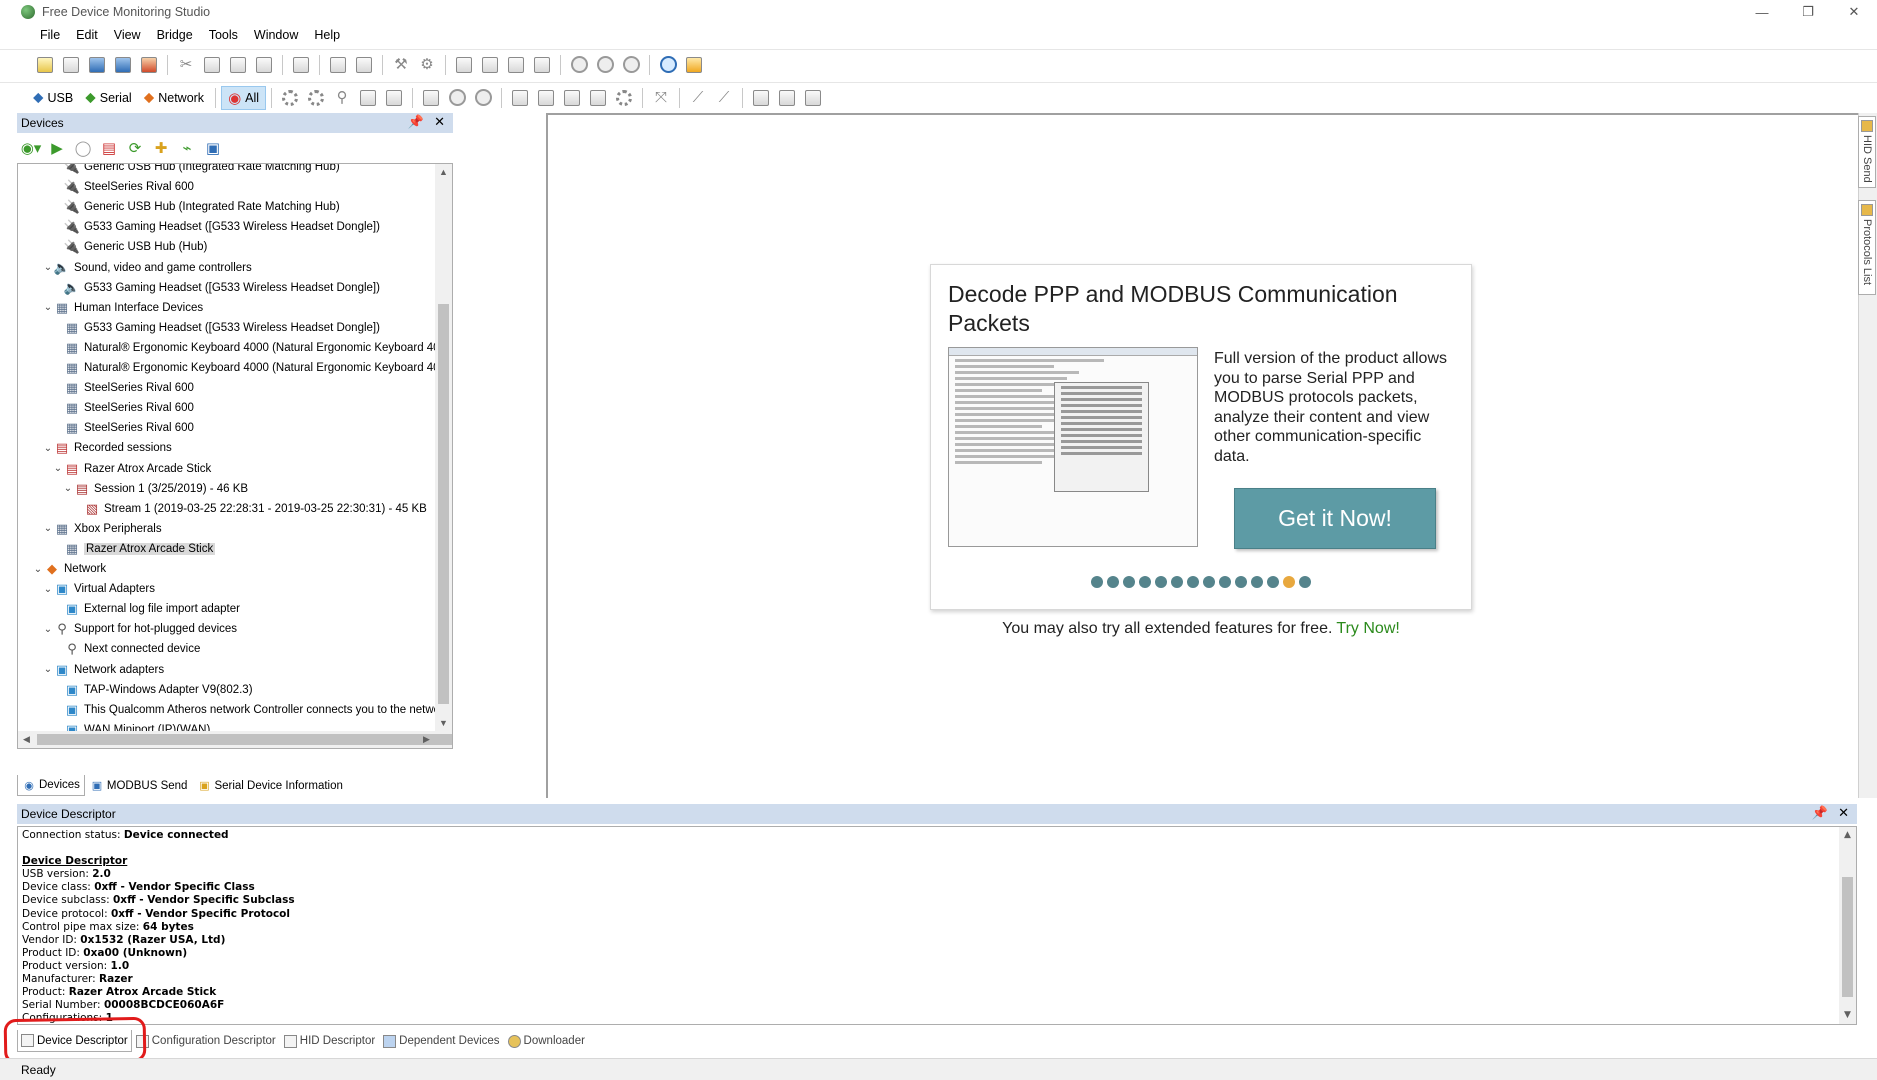 The width and height of the screenshot is (1877, 1080). I want to click on add-device-icon: ✚, so click(161, 148).